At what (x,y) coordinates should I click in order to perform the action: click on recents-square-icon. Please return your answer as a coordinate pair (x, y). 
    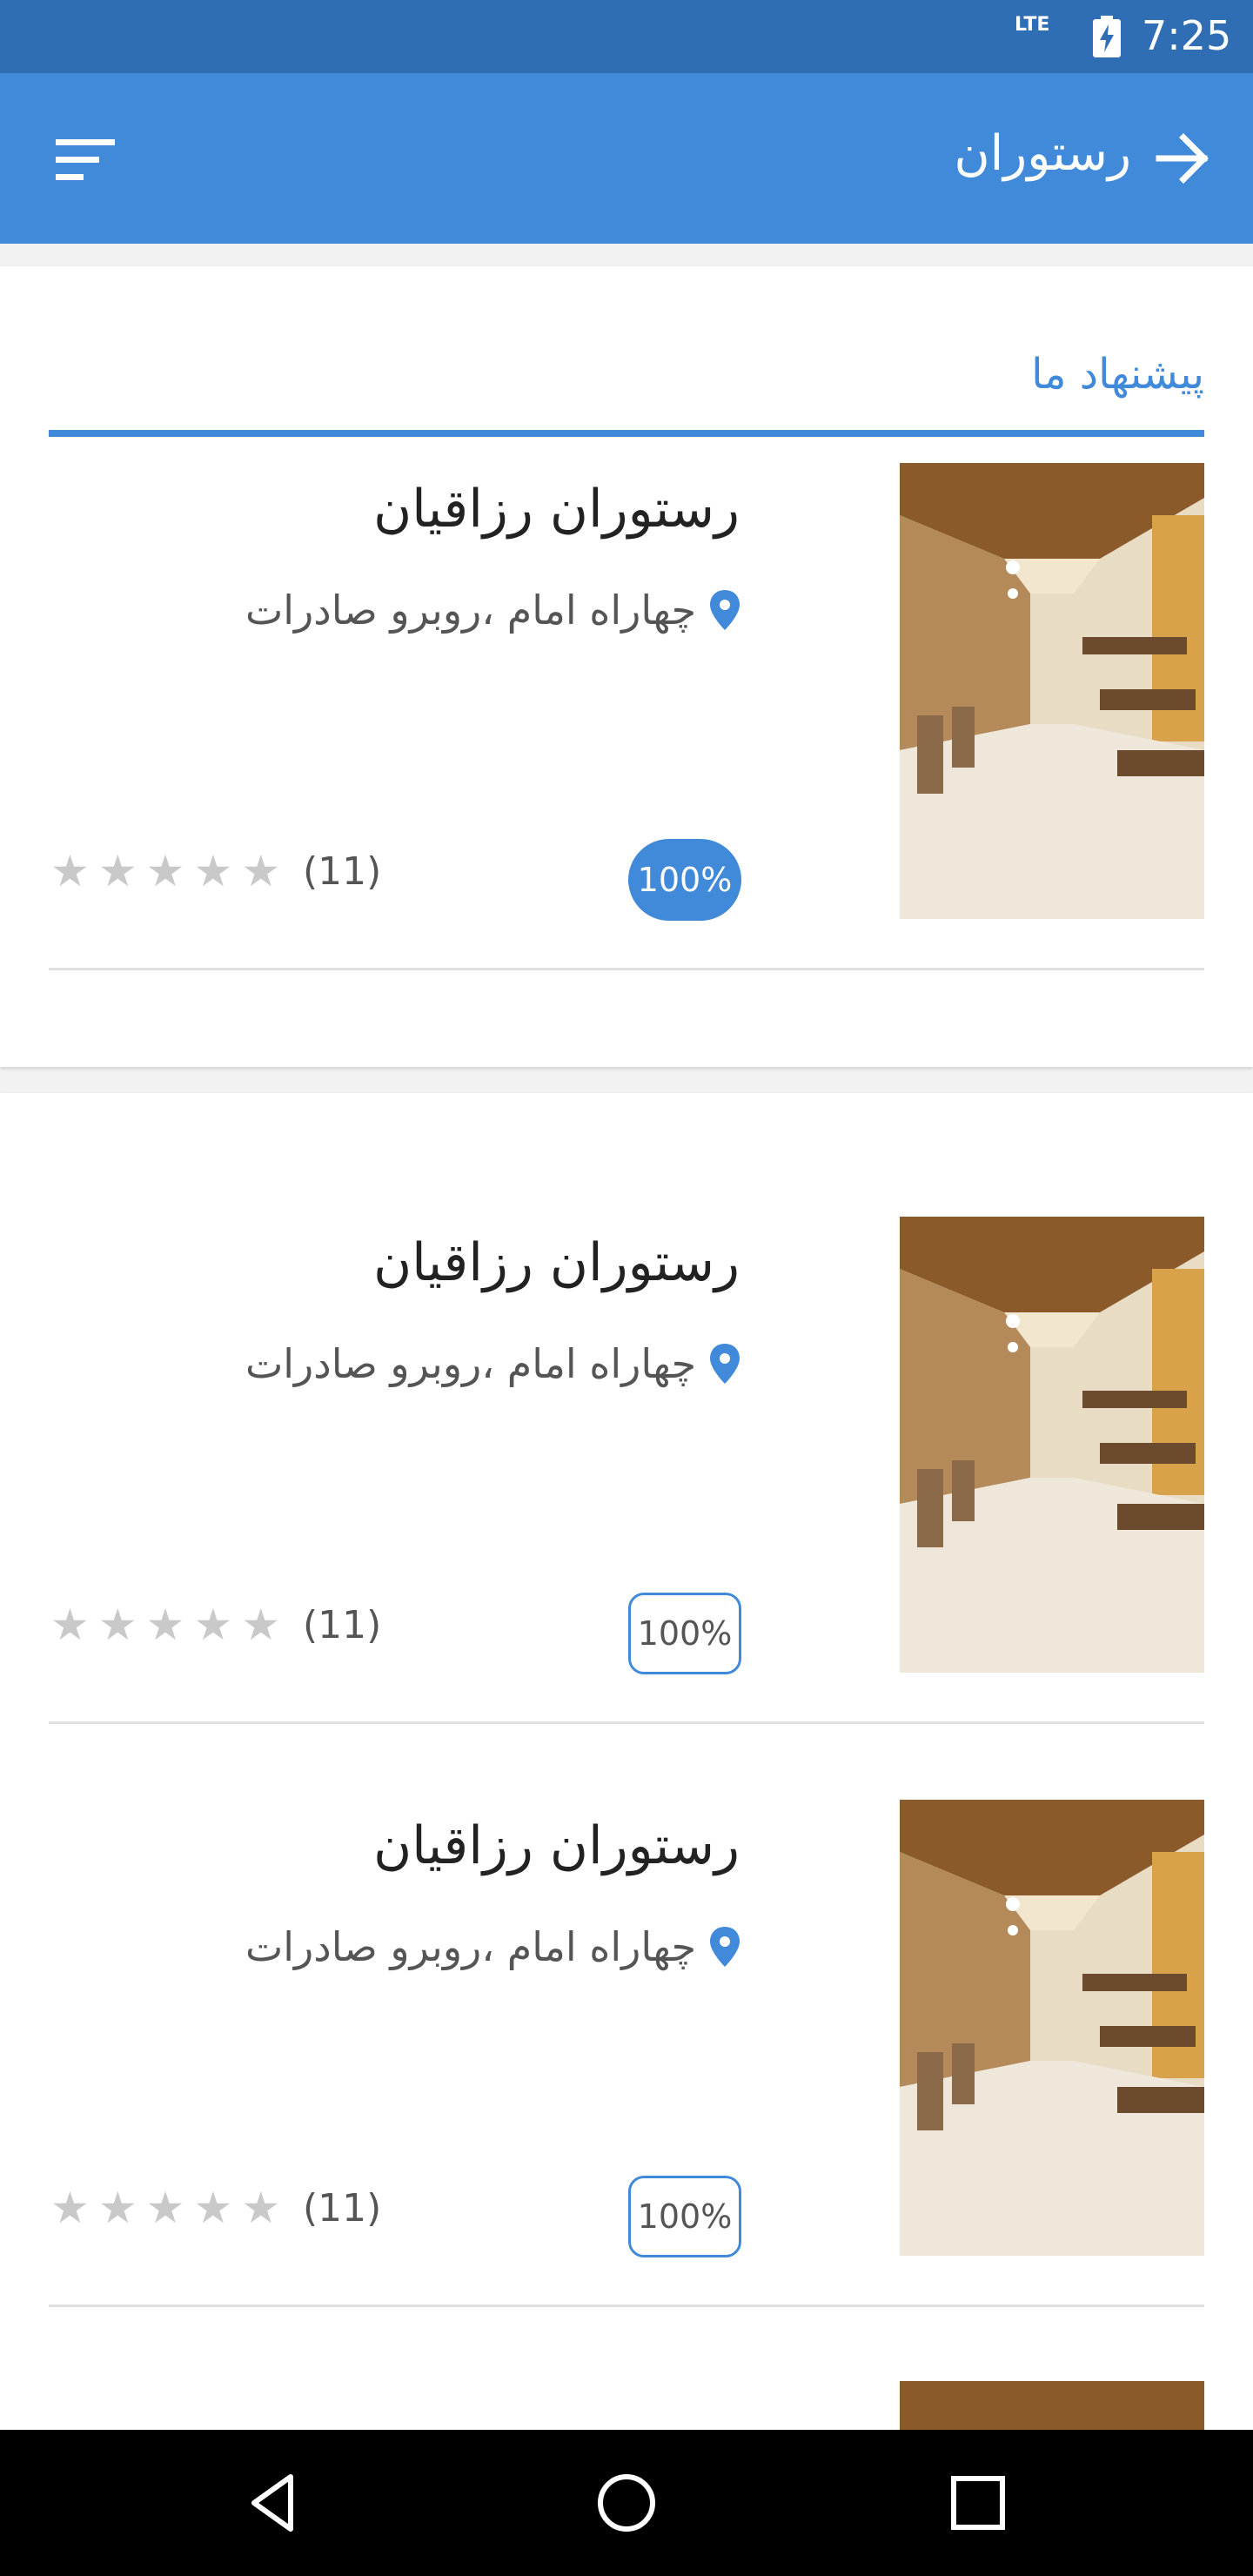
    Looking at the image, I should click on (978, 2503).